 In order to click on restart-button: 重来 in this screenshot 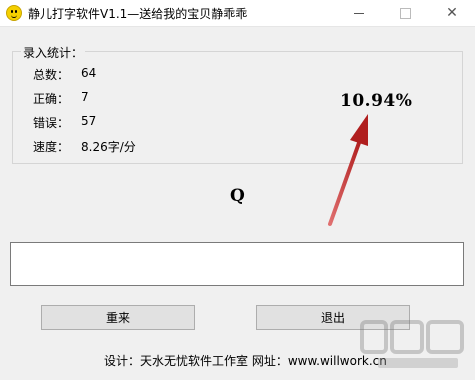, I will do `click(118, 317)`.